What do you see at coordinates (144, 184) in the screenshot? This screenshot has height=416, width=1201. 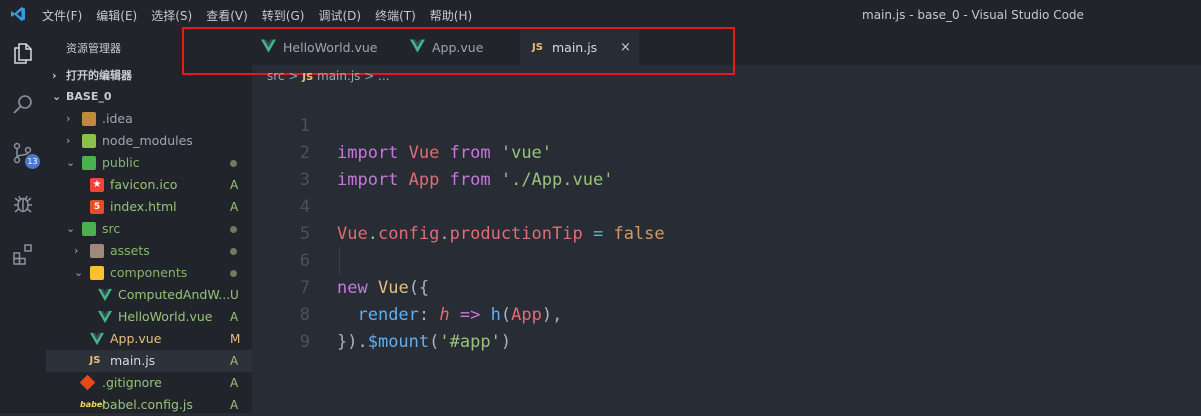 I see `tree-item-label: favicon.ico` at bounding box center [144, 184].